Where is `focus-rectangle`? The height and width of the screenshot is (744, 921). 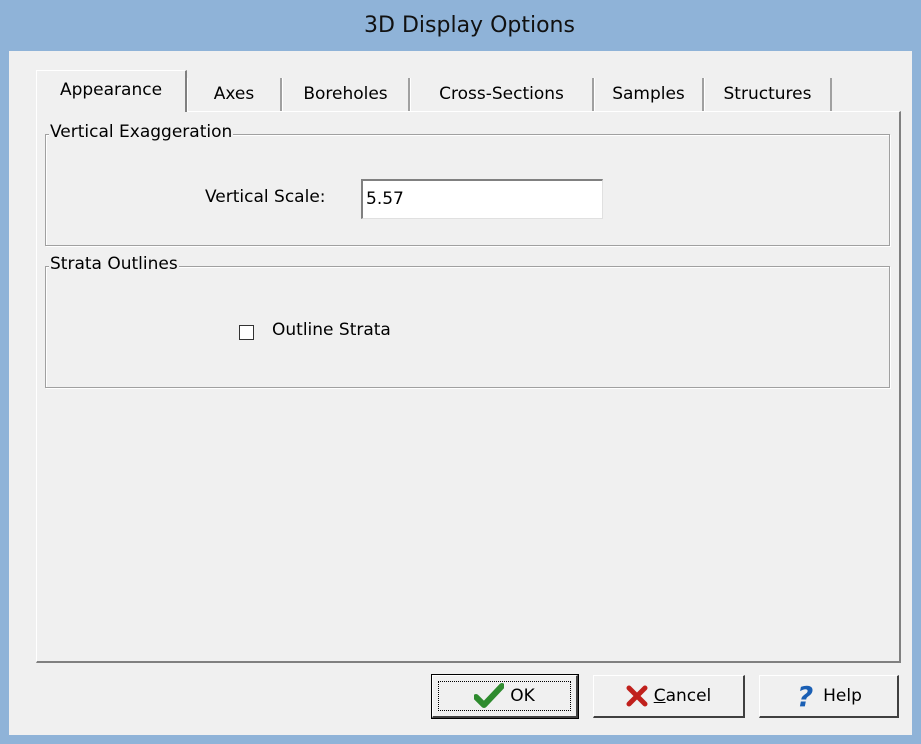
focus-rectangle is located at coordinates (504, 696).